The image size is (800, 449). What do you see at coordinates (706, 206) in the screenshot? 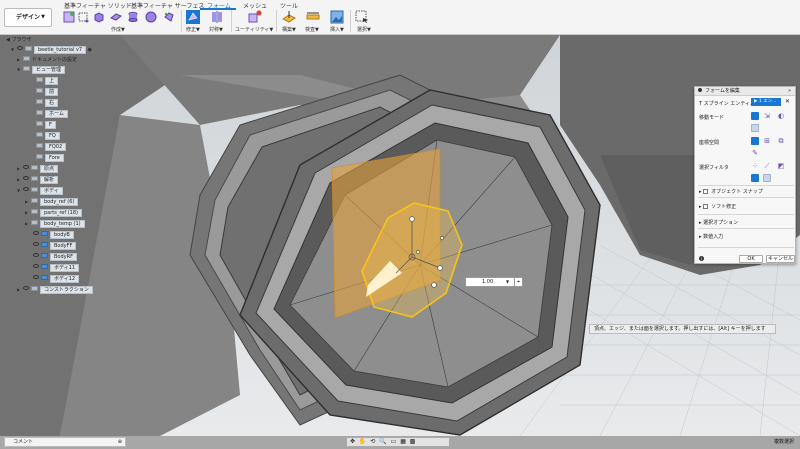
I see `soft-modify-checkbox` at bounding box center [706, 206].